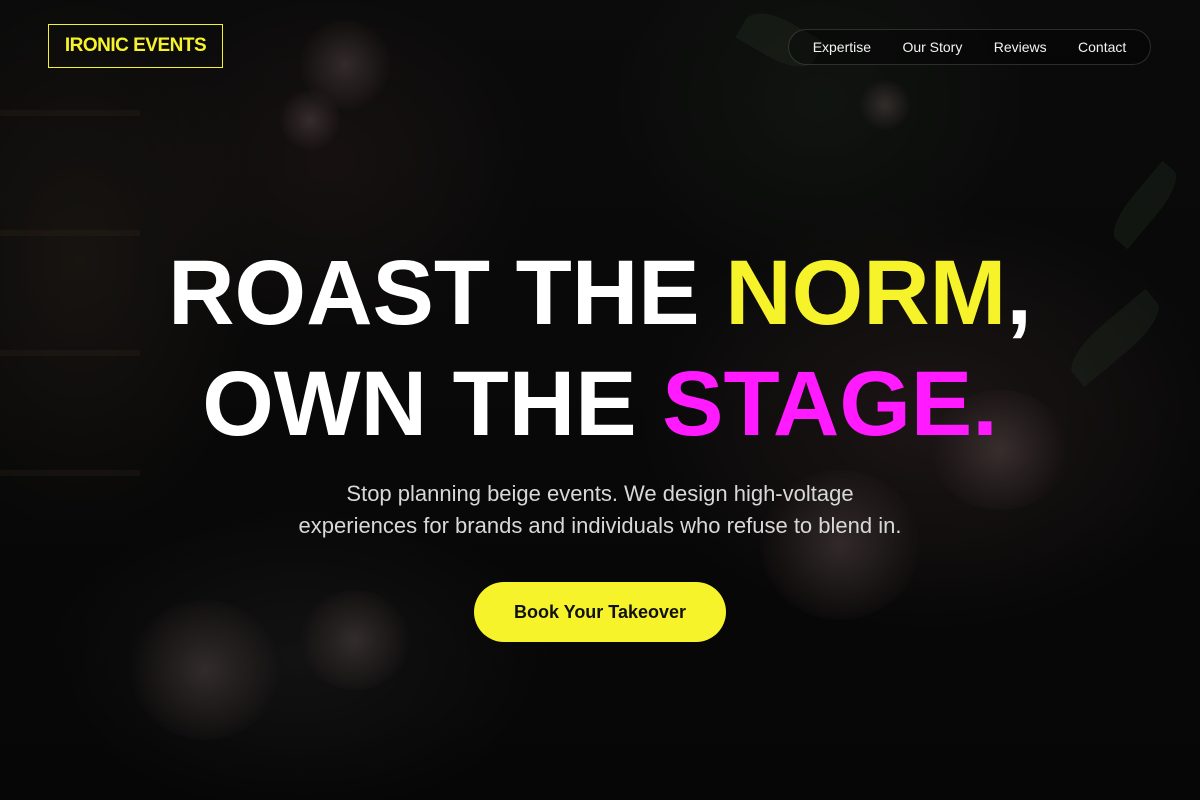 Image resolution: width=1200 pixels, height=800 pixels. What do you see at coordinates (1020, 47) in the screenshot?
I see `nav-item-reviews: Reviews` at bounding box center [1020, 47].